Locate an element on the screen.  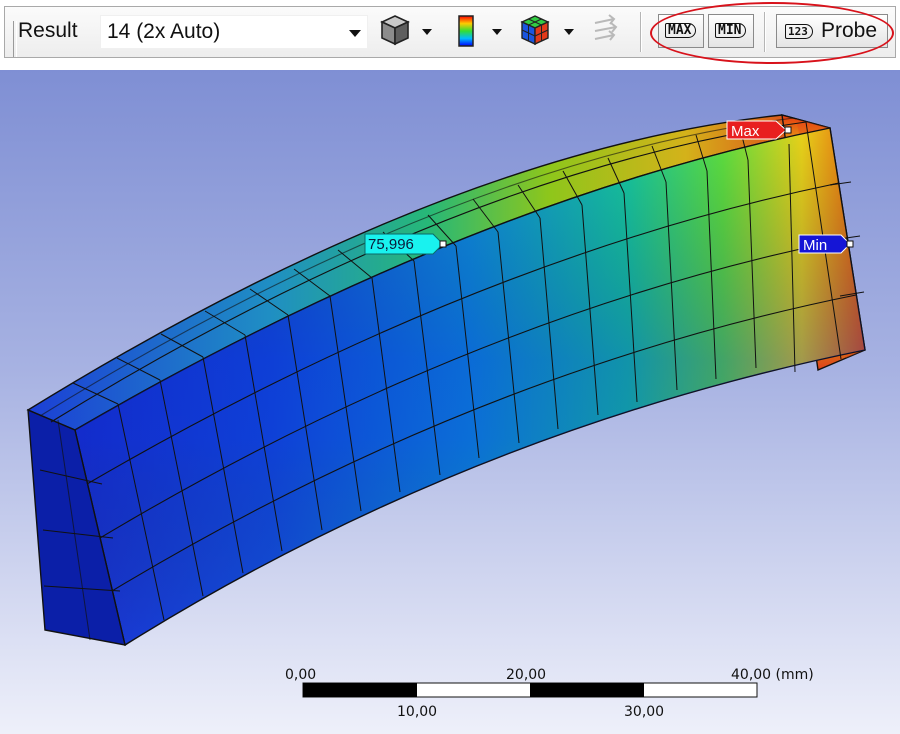
max-tag-label: Max is located at coordinates (745, 131).